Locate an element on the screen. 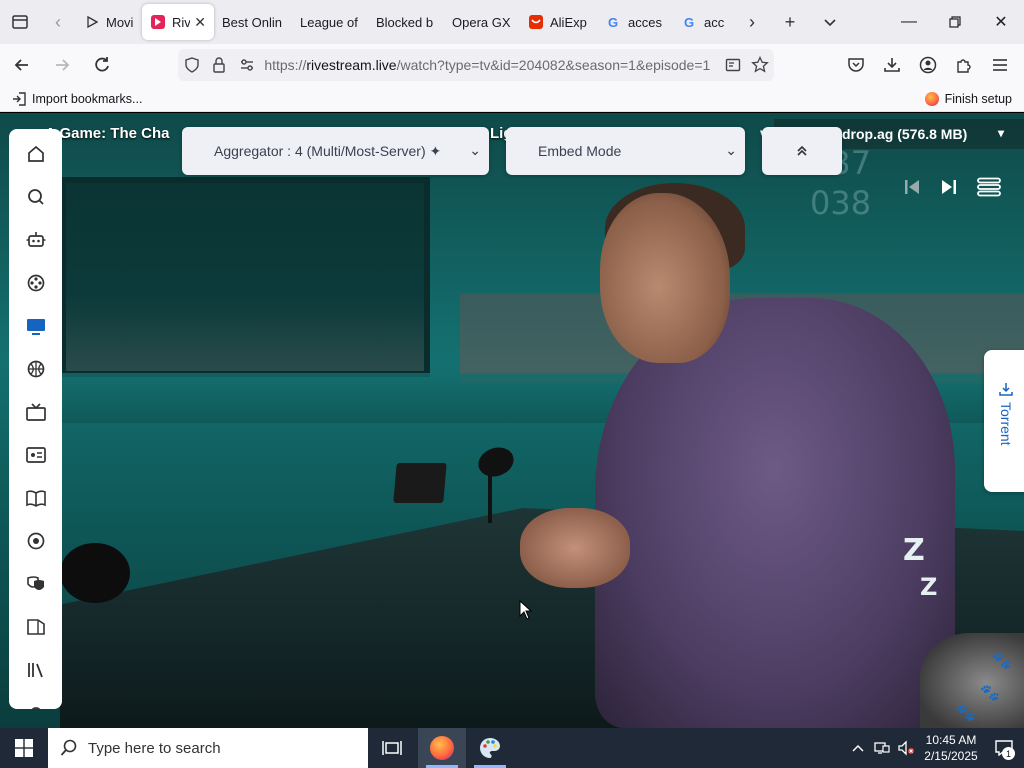 The image size is (1024, 768). nav-schedule is located at coordinates (35, 455).